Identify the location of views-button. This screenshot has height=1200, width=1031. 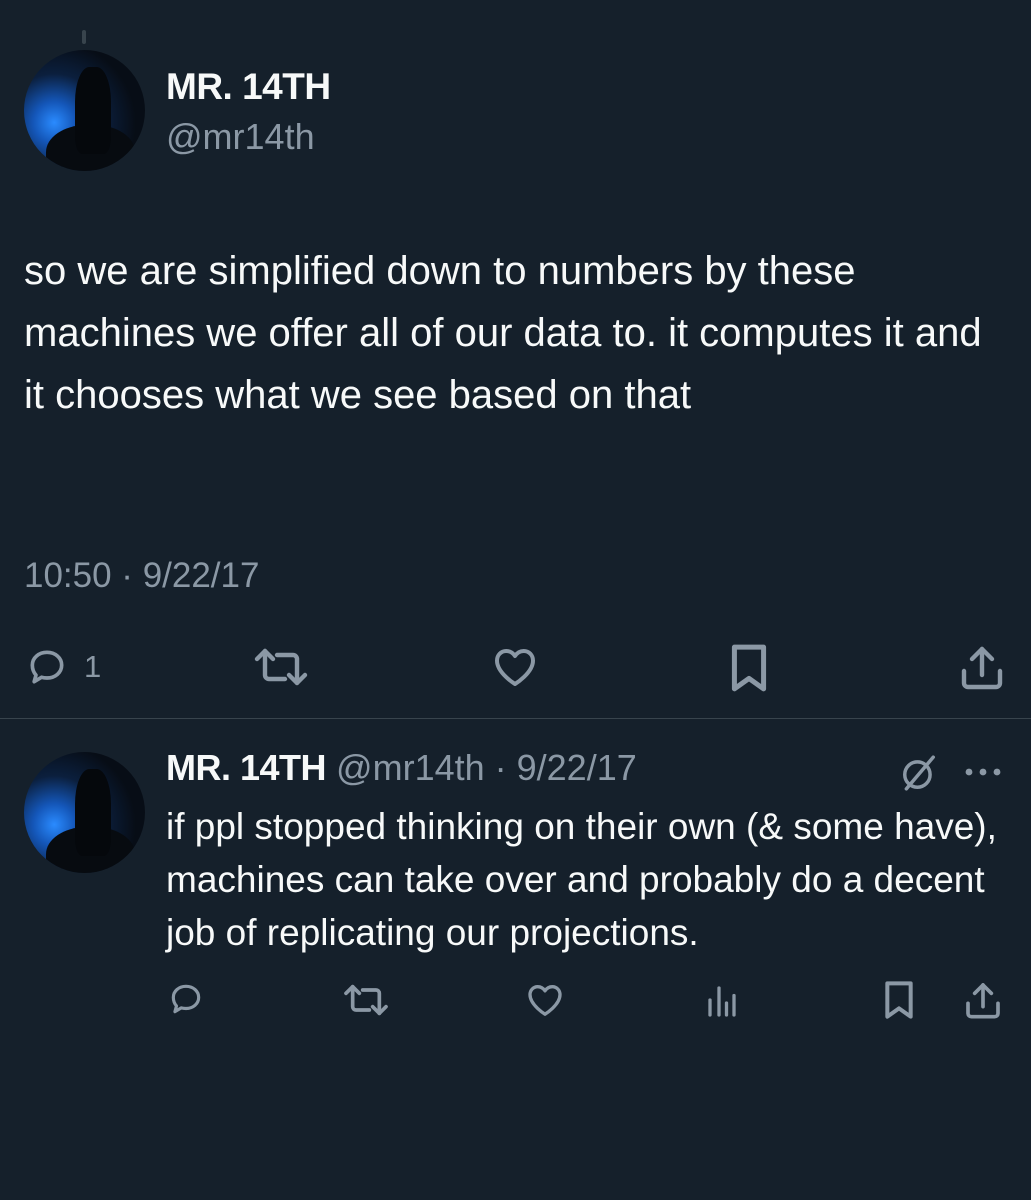
(722, 1000).